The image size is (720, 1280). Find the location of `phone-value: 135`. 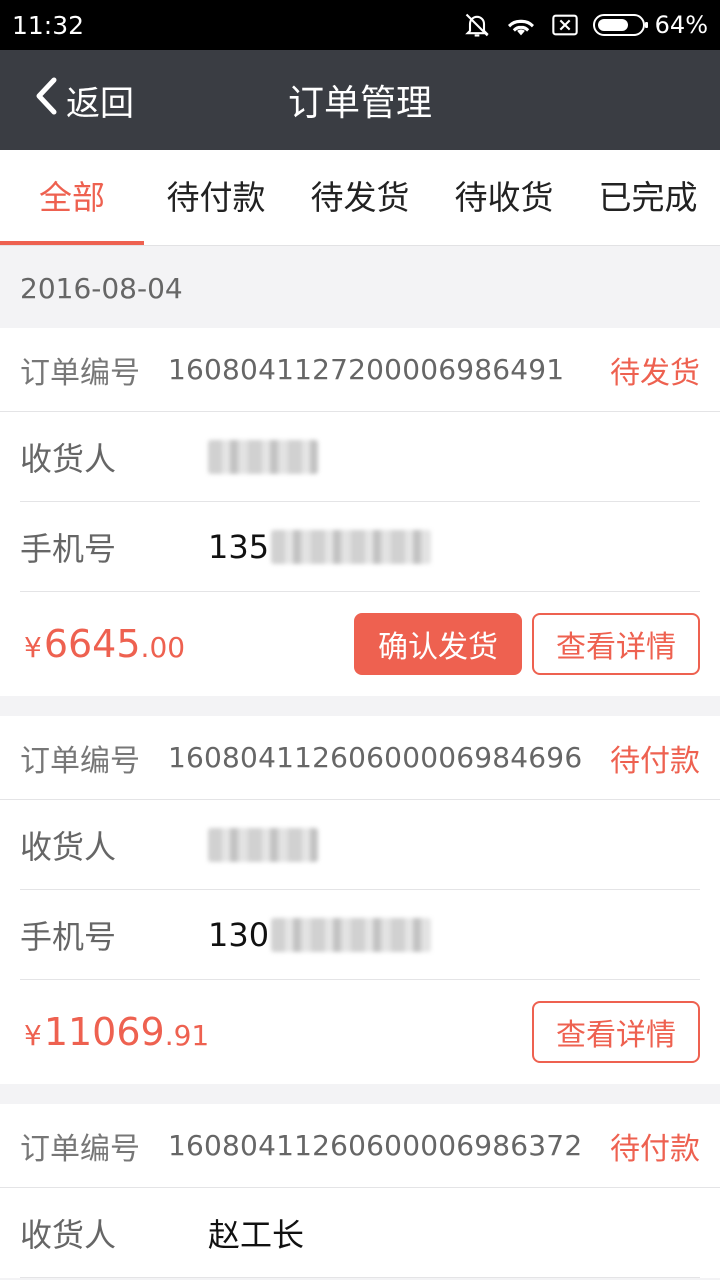

phone-value: 135 is located at coordinates (320, 546).